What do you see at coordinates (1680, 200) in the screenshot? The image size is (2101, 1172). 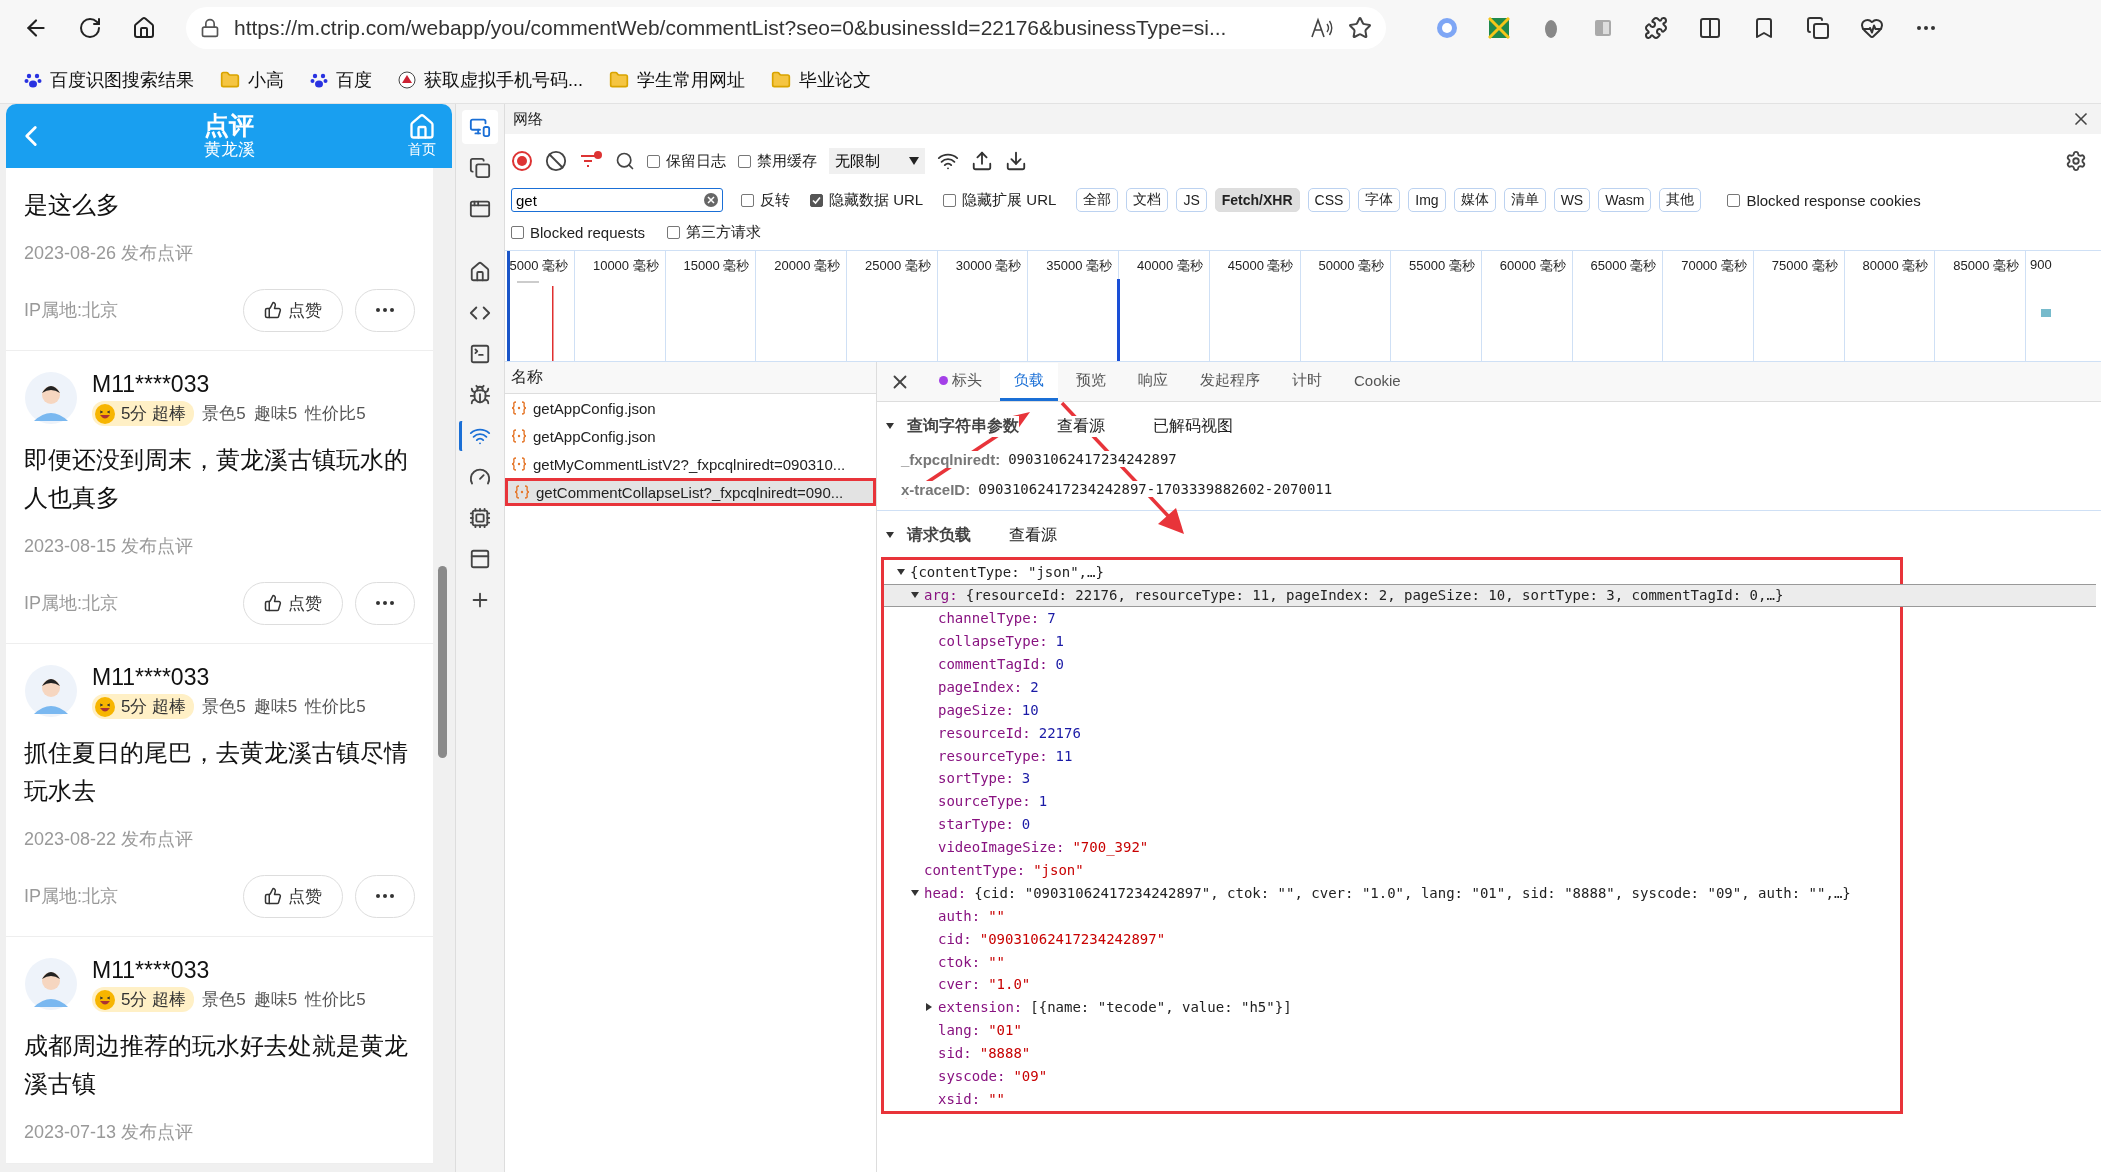 I see `type-filter-chip: 其他` at bounding box center [1680, 200].